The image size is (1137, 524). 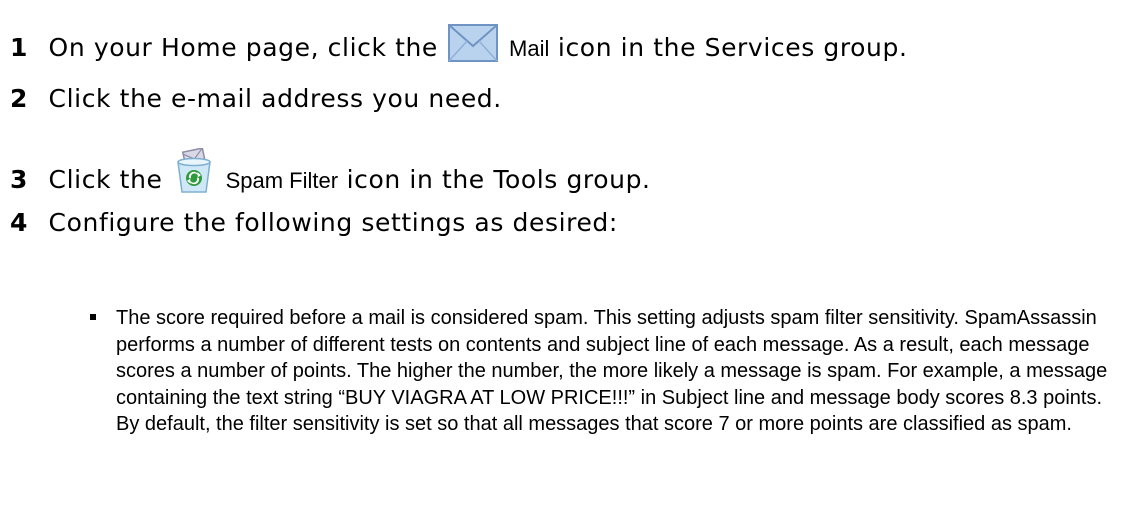 What do you see at coordinates (19, 222) in the screenshot?
I see `step-number: 4` at bounding box center [19, 222].